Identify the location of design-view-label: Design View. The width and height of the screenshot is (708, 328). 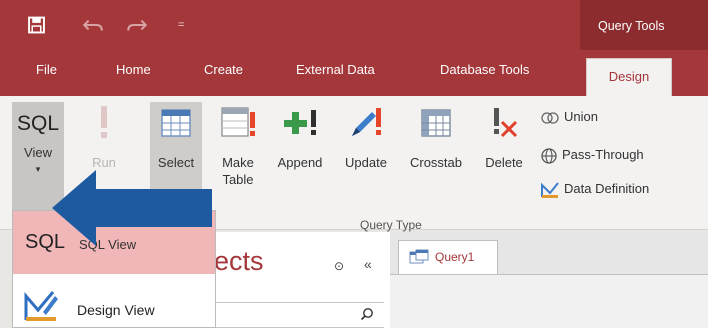
(116, 310).